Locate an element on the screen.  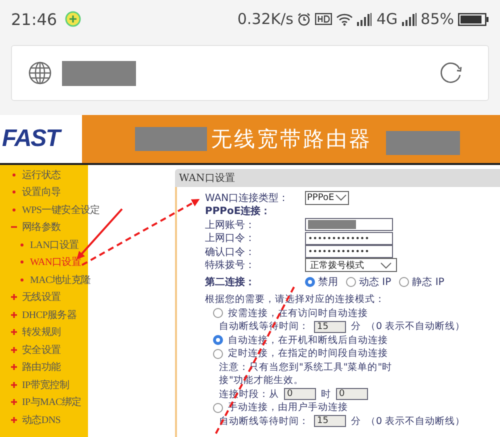
hd-icon is located at coordinates (323, 19).